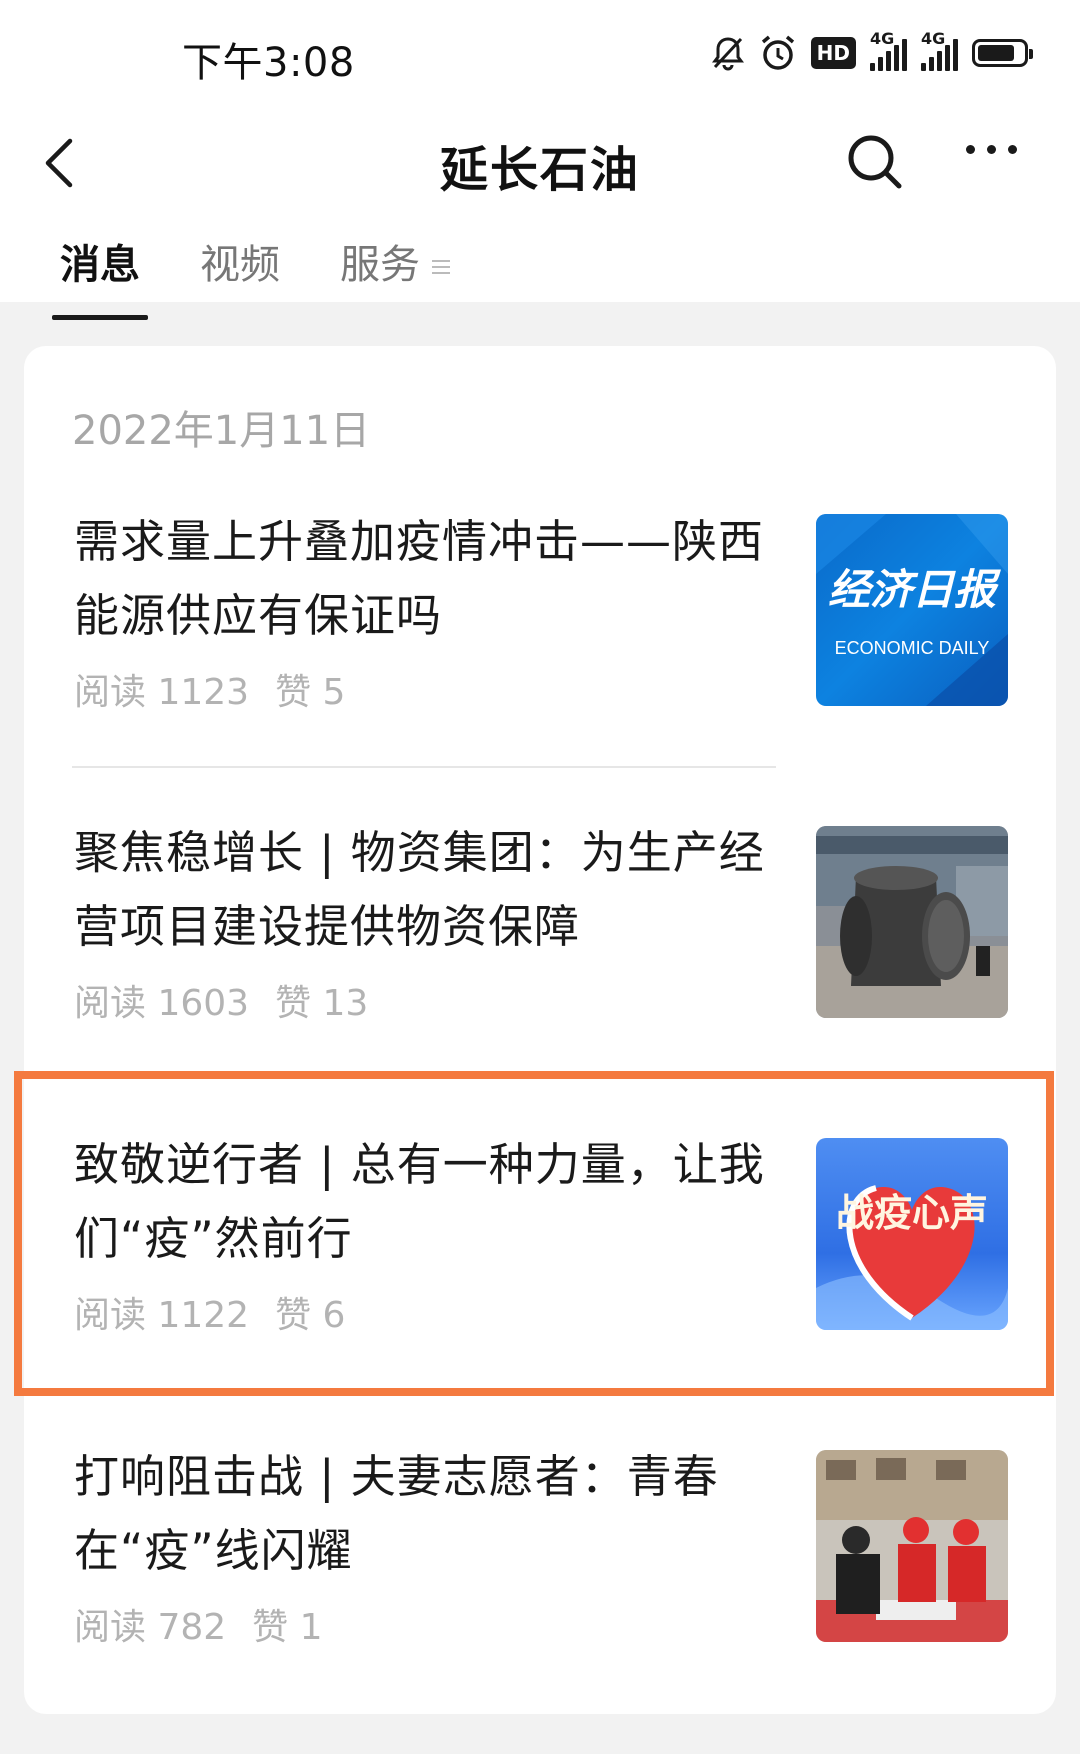  I want to click on status-icons: HD 4G 4G, so click(872, 50).